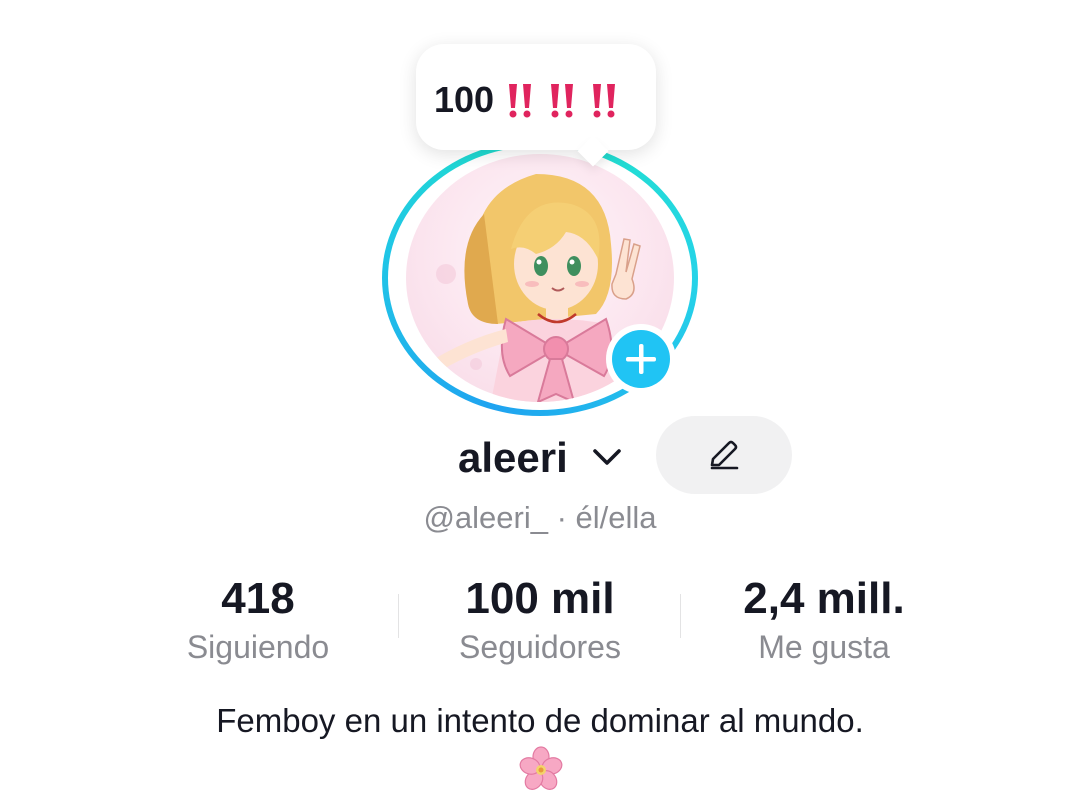  Describe the element at coordinates (540, 598) in the screenshot. I see `followers-count: 100 mil` at that location.